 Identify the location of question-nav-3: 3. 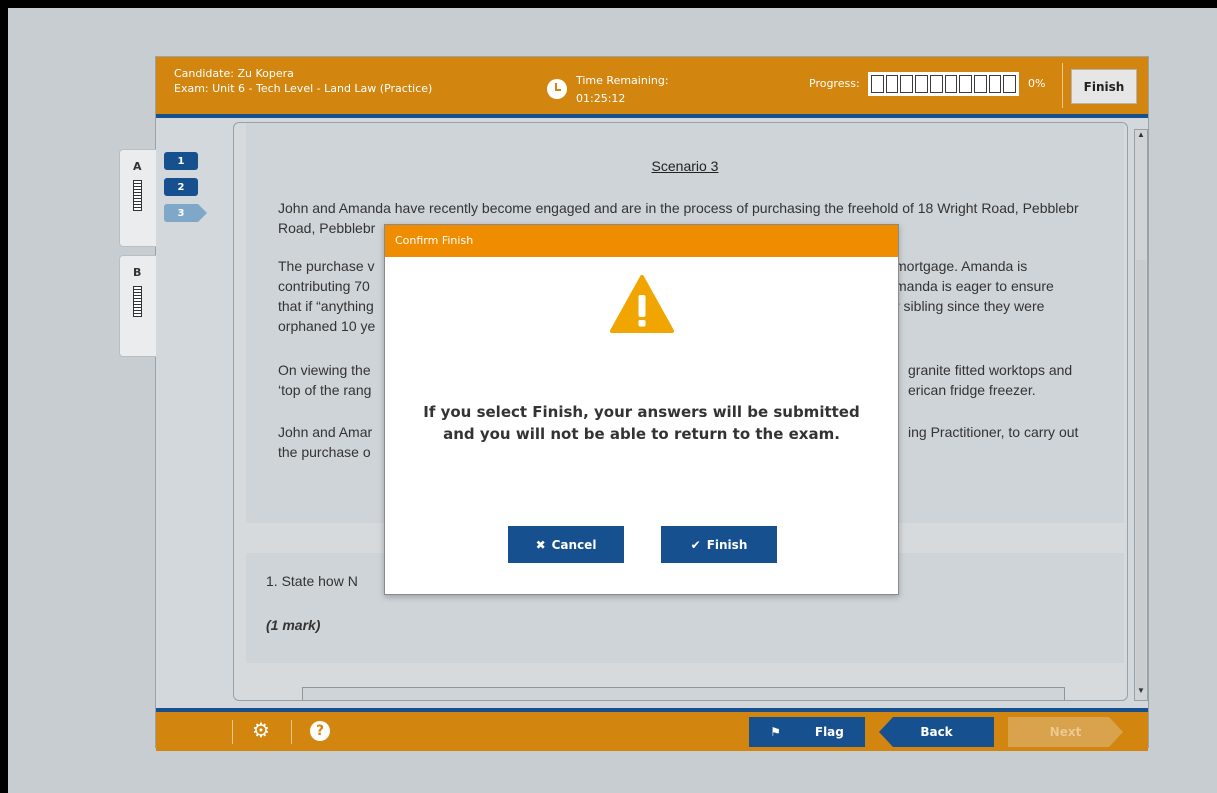
(185, 213).